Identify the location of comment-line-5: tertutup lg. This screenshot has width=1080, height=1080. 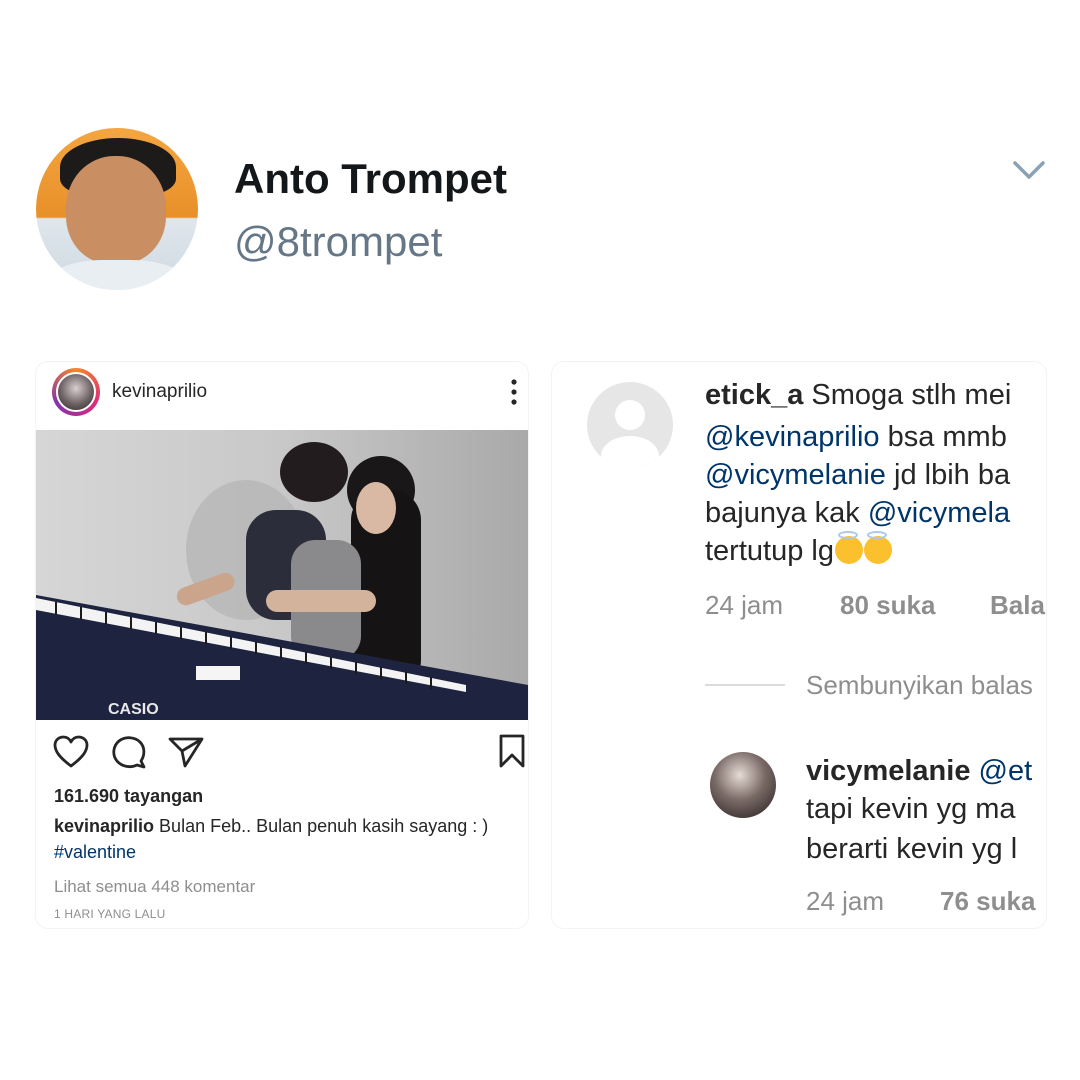
(875, 550).